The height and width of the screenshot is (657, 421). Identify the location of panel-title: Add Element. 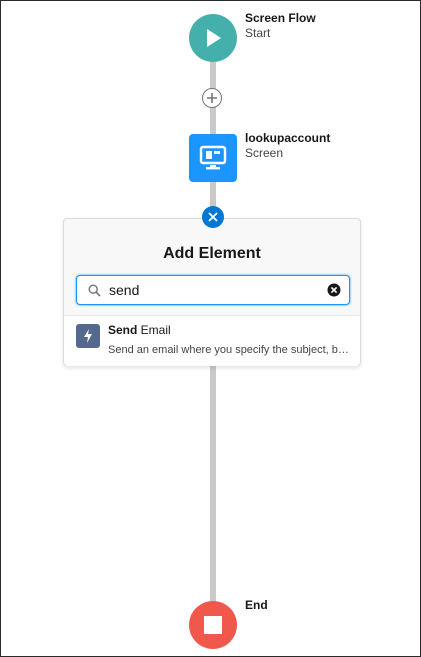
(212, 253).